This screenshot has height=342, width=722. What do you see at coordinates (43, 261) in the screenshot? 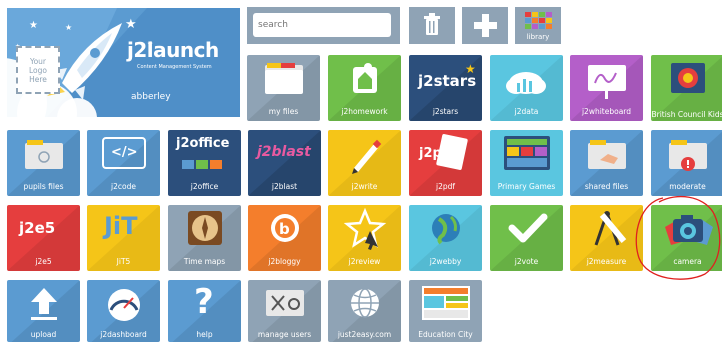
I see `tile-label: j2e5` at bounding box center [43, 261].